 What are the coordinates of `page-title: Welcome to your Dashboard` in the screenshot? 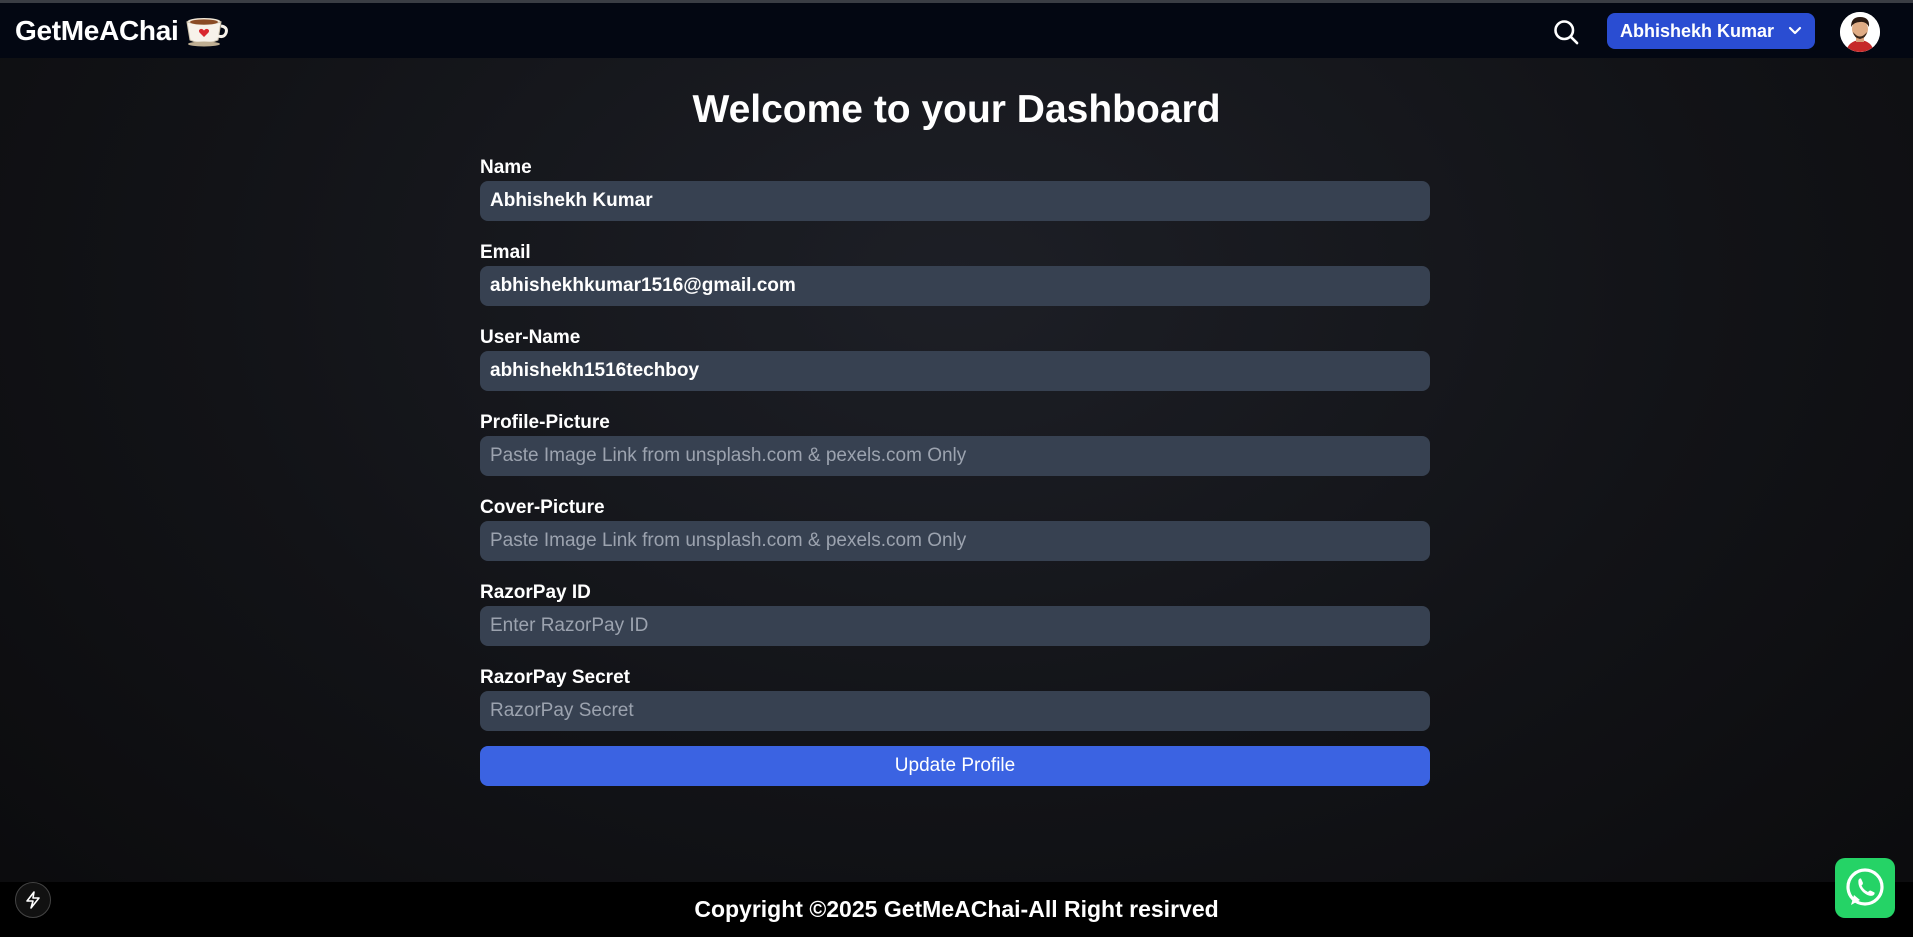 It's located at (956, 109).